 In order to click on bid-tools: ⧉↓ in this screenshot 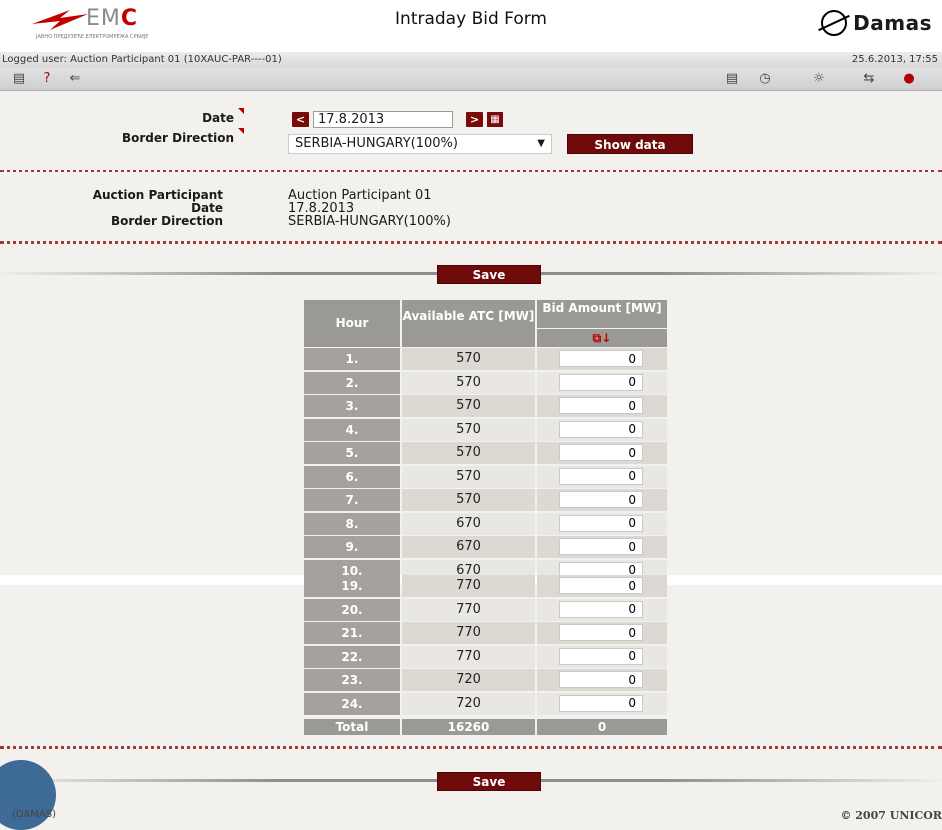, I will do `click(602, 338)`.